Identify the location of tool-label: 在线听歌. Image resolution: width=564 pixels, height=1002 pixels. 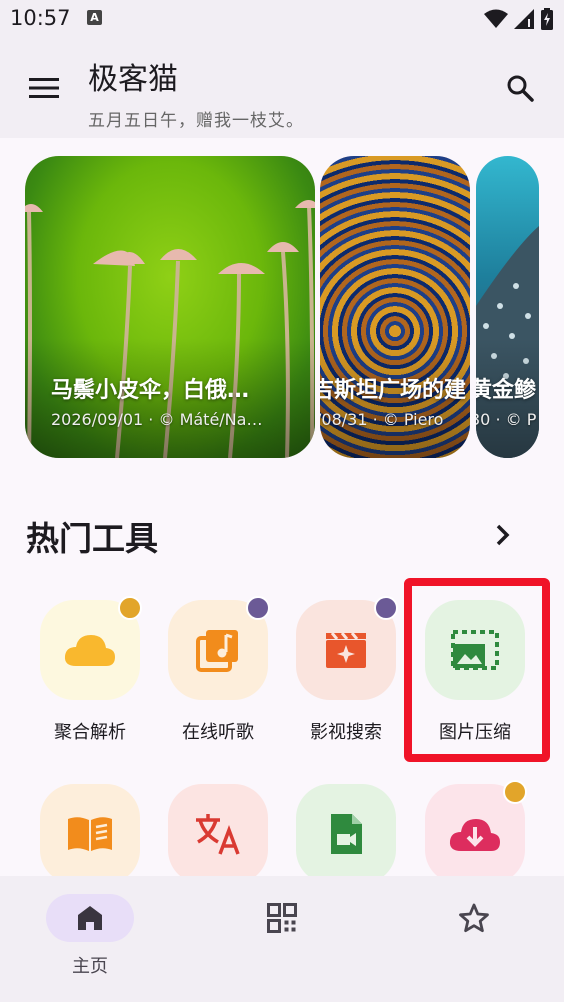
(218, 732).